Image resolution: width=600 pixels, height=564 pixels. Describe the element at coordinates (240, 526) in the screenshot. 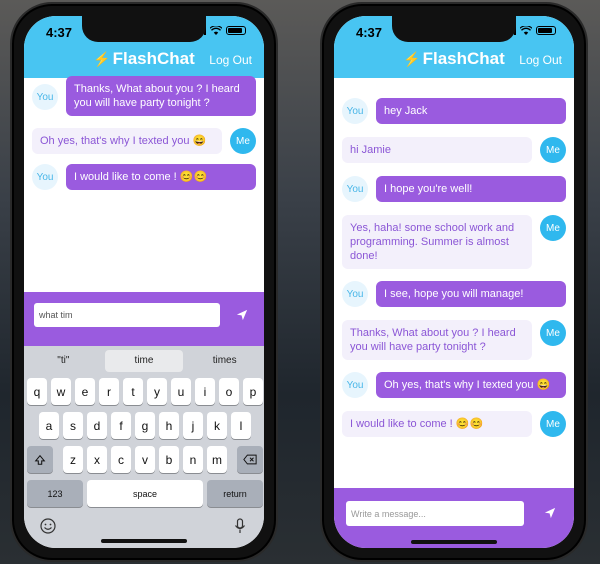

I see `mic-icon` at that location.